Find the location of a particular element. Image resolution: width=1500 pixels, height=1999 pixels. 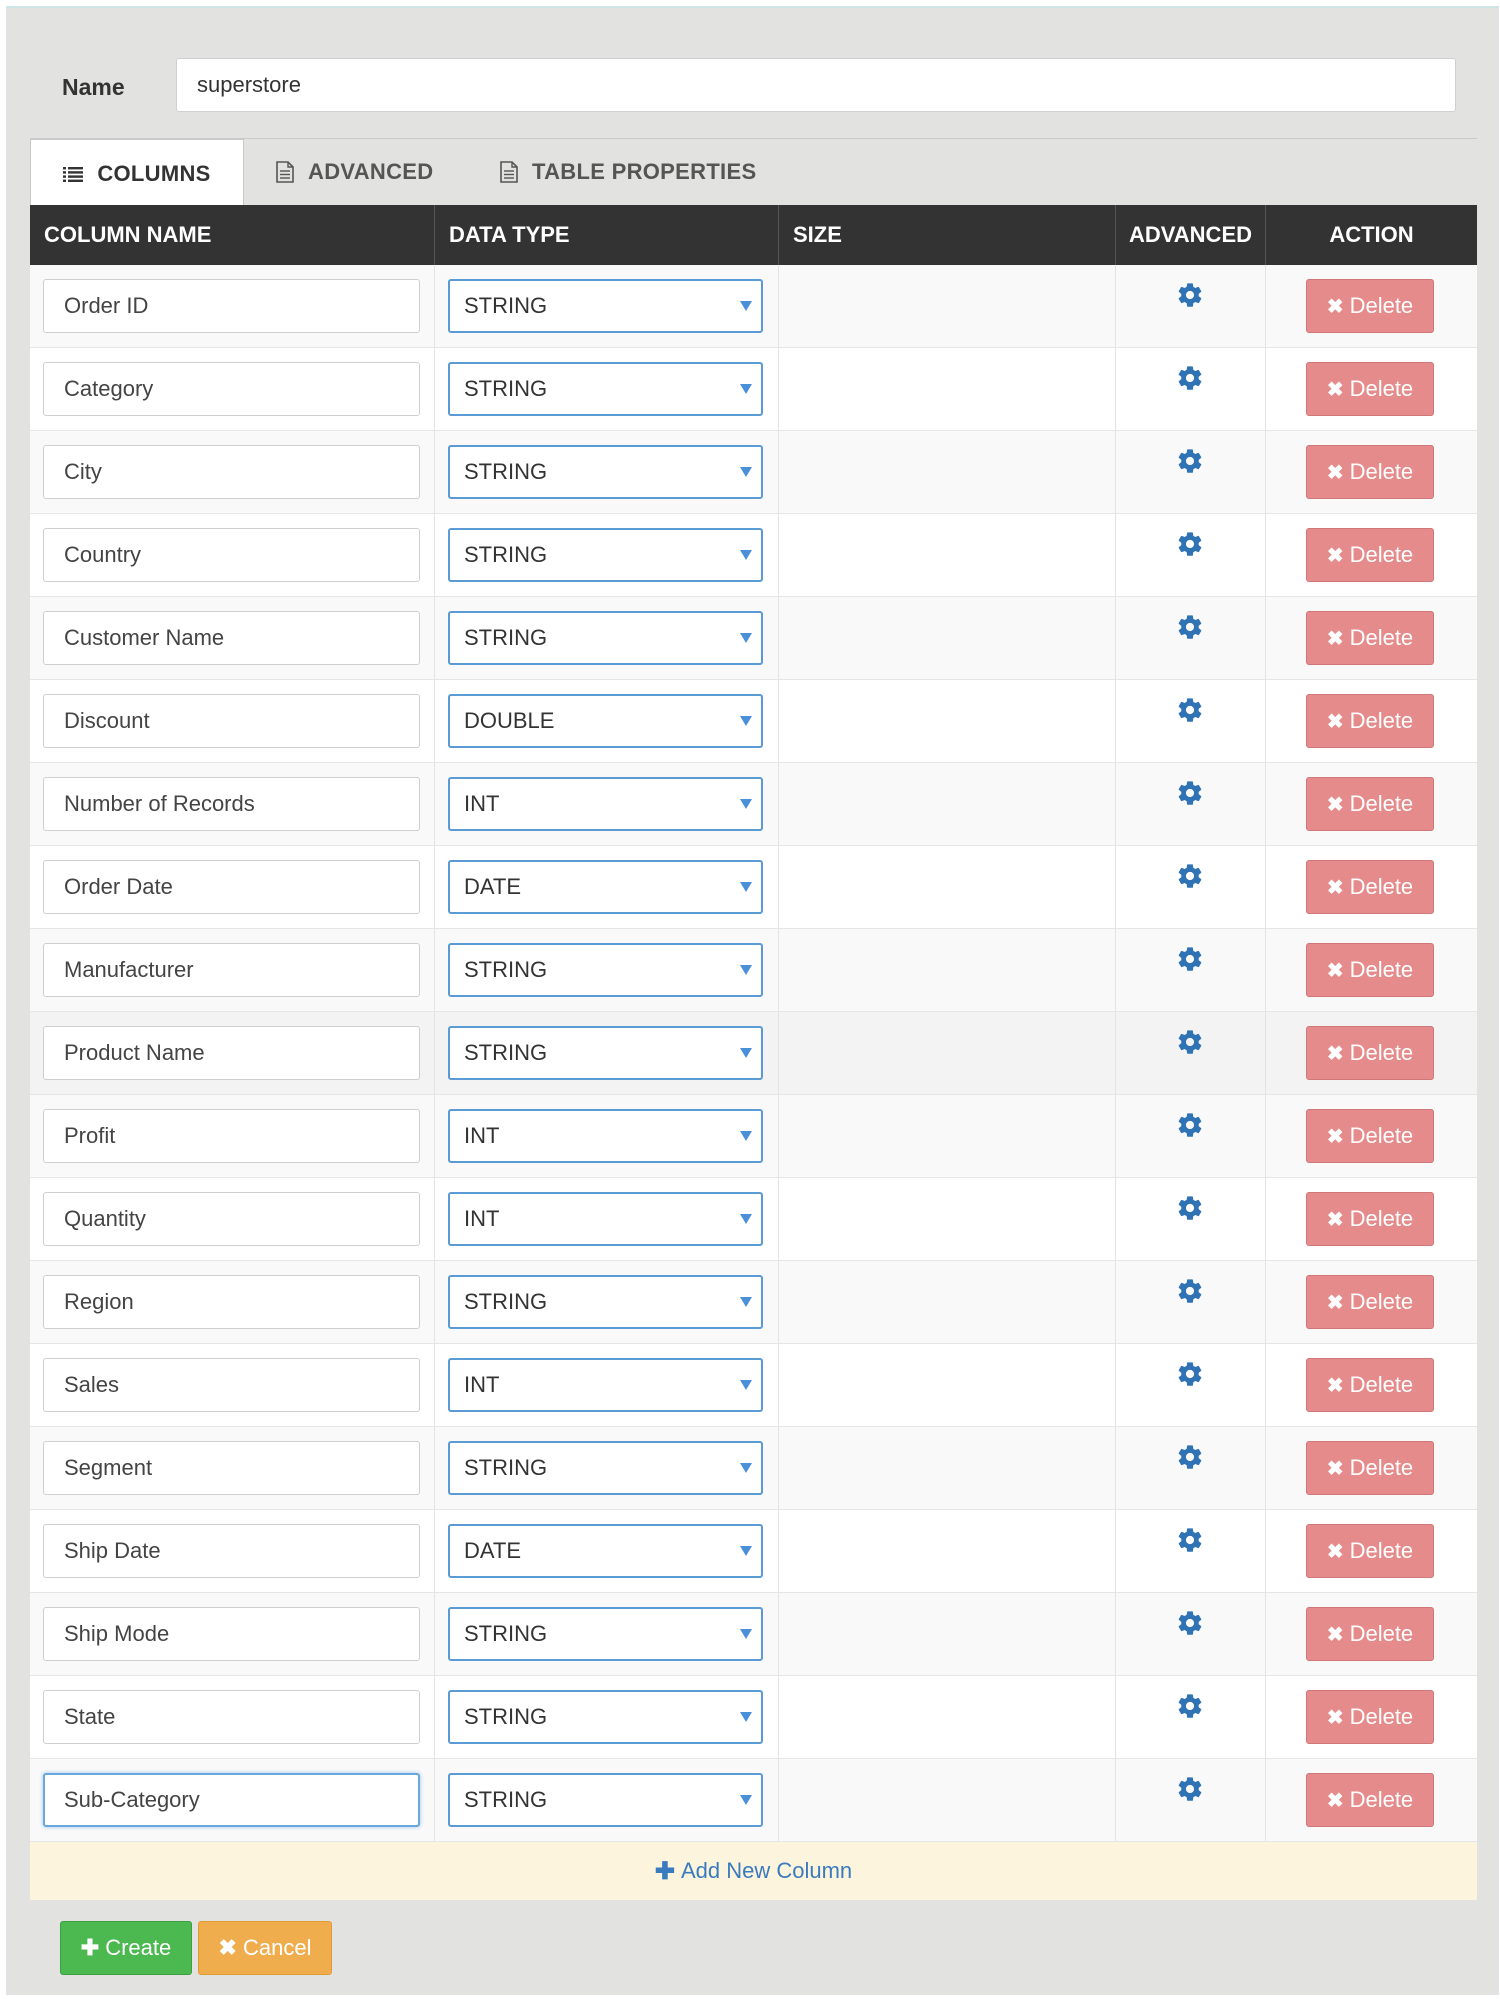

column-name-input: Country is located at coordinates (231, 555).